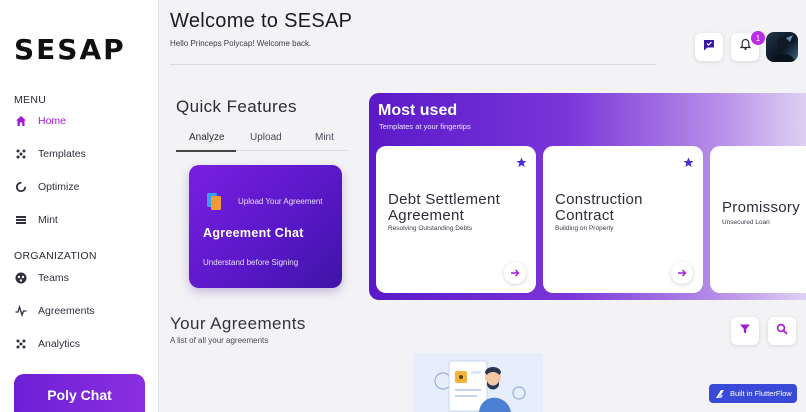 The width and height of the screenshot is (806, 412). What do you see at coordinates (21, 220) in the screenshot?
I see `mint-icon` at bounding box center [21, 220].